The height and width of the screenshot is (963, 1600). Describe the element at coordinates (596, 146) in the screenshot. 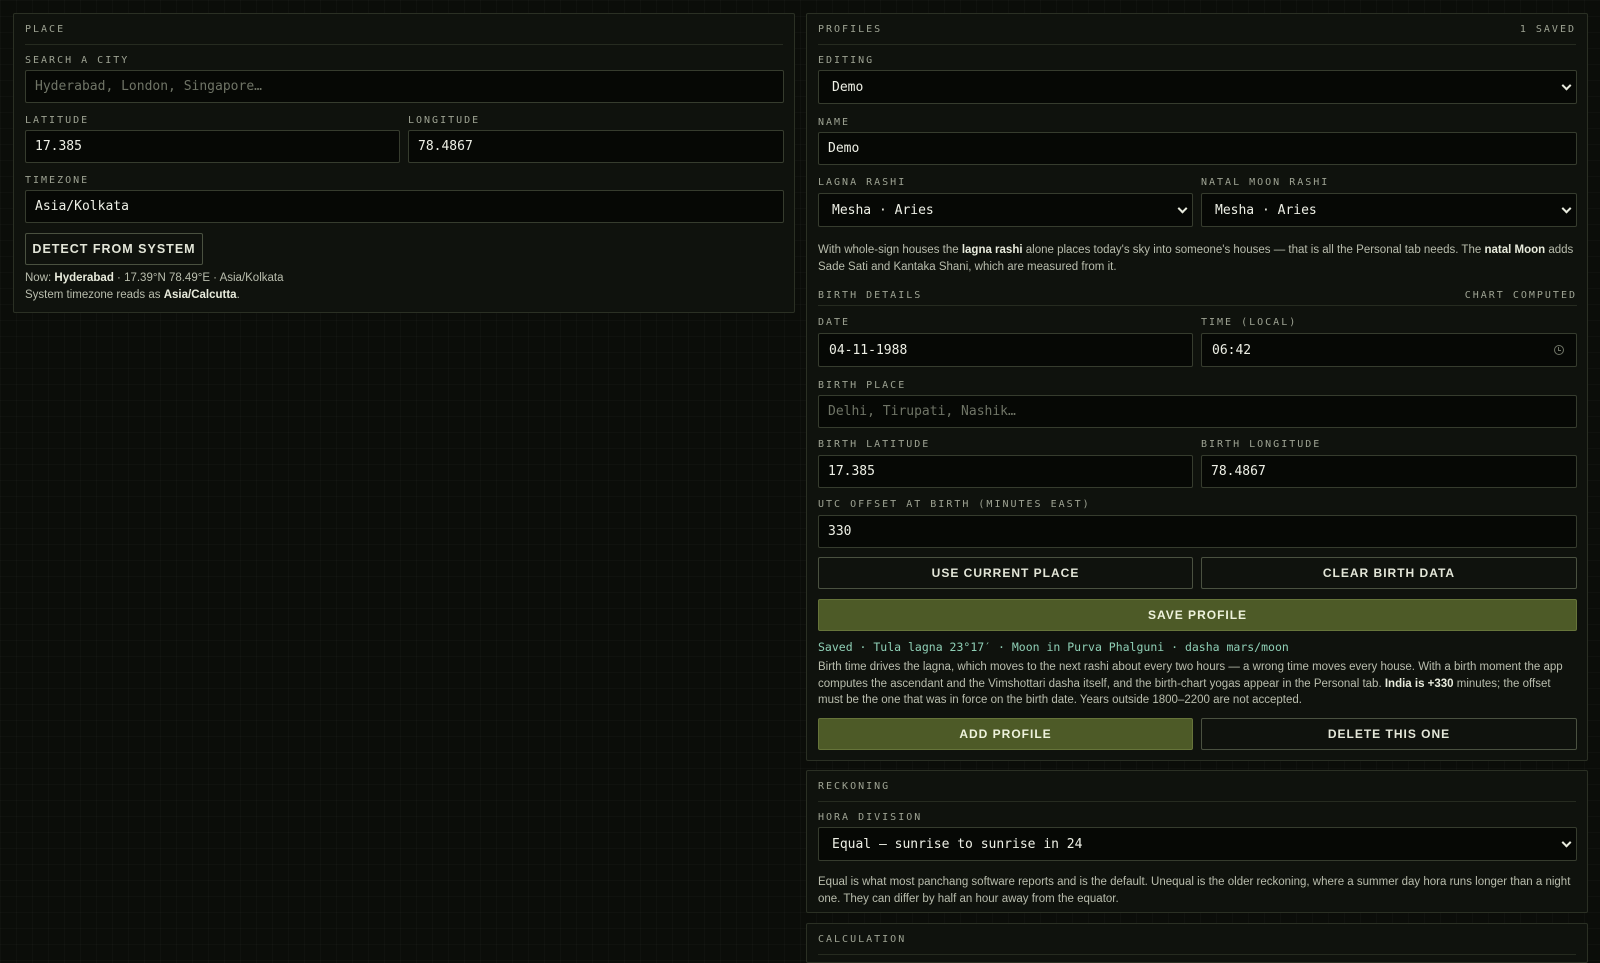

I see `longitude-input: 78.4867` at that location.